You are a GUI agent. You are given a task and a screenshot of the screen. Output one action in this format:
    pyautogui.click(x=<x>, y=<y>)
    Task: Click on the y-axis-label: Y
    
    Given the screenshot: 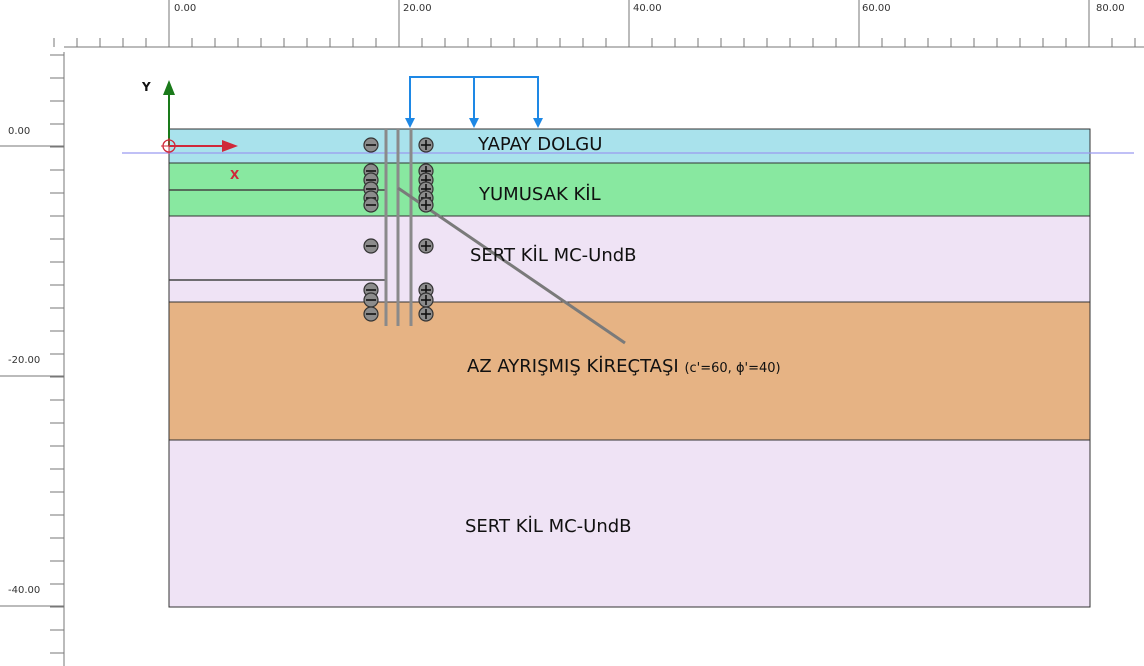 What is the action you would take?
    pyautogui.click(x=146, y=87)
    